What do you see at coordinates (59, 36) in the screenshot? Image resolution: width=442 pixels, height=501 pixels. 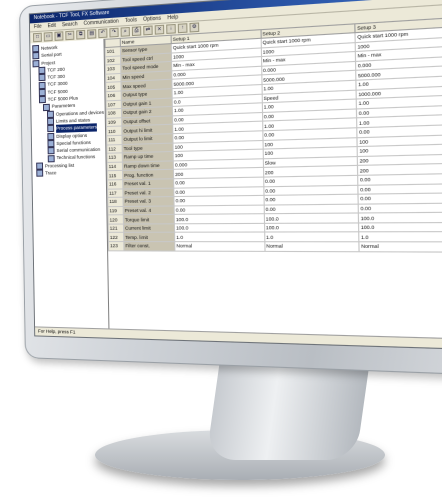 I see `save-icon: ▣` at bounding box center [59, 36].